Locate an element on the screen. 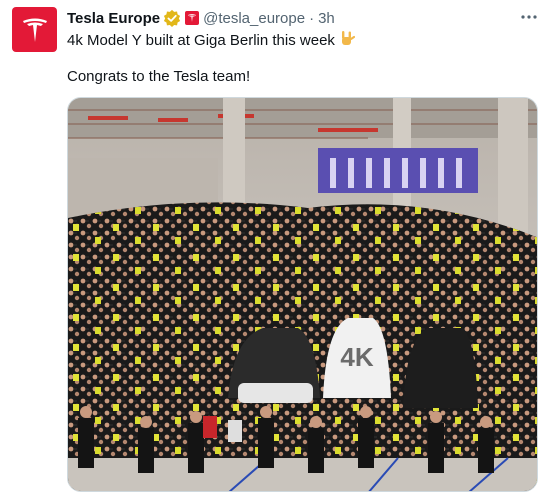 The image size is (550, 498). tesla-logo-icon is located at coordinates (34, 30).